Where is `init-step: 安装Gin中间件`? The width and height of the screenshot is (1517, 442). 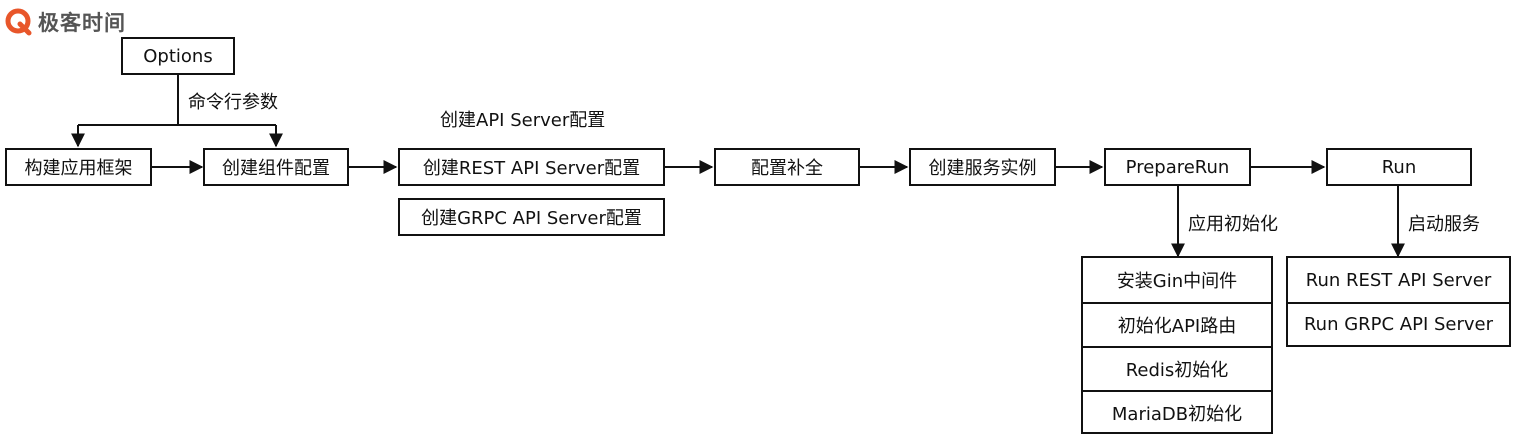 init-step: 安装Gin中间件 is located at coordinates (1177, 281).